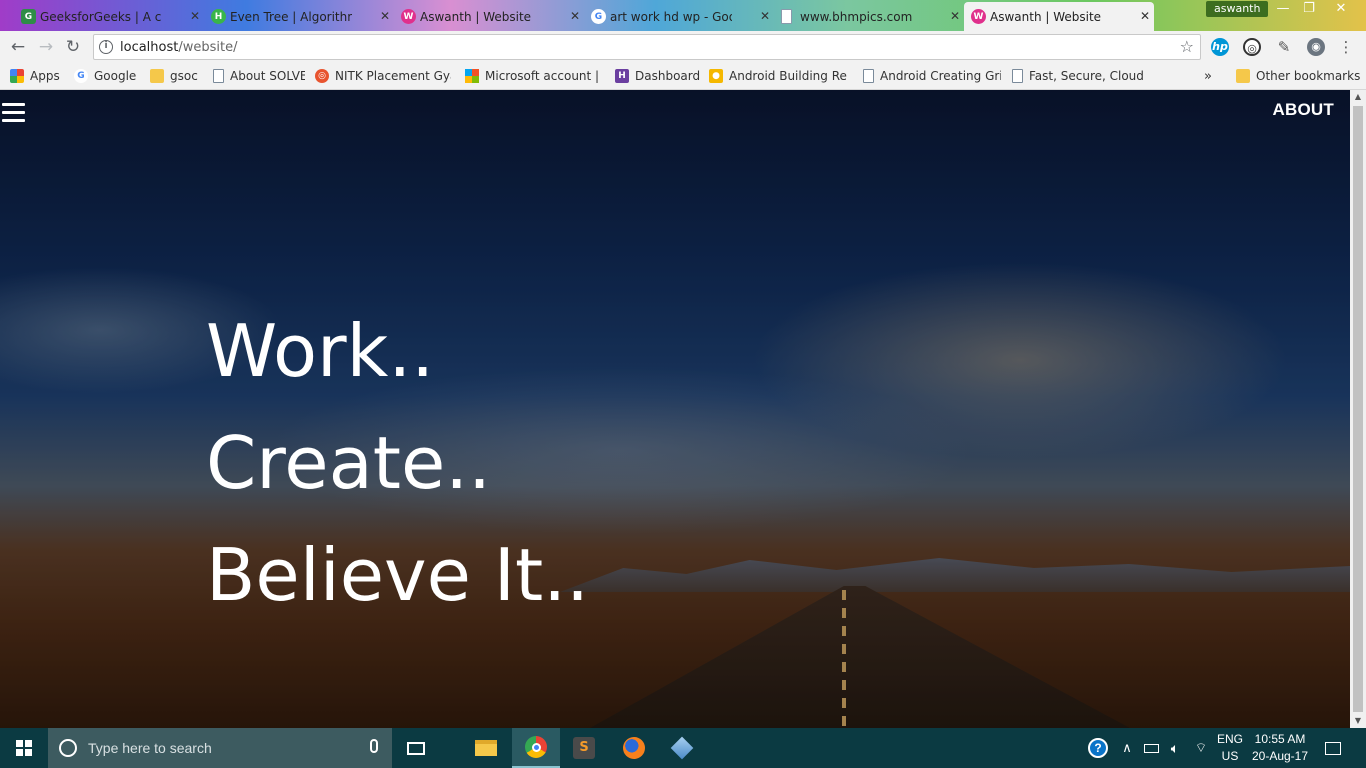  Describe the element at coordinates (1303, 110) in the screenshot. I see `about-link: ABOUT` at that location.